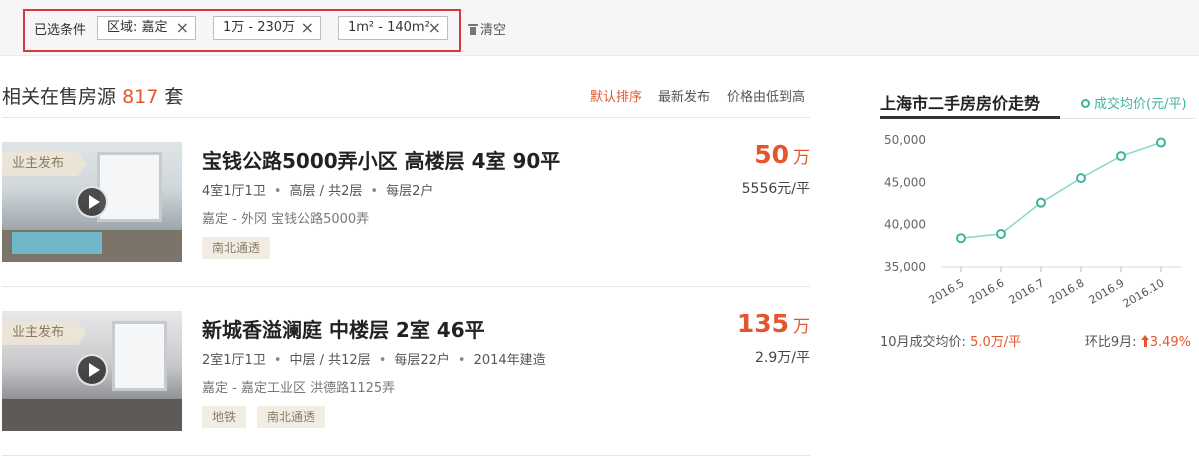  Describe the element at coordinates (298, 386) in the screenshot. I see `listing-location: 嘉定 - 嘉定工业区 洪德路1125弄` at that location.